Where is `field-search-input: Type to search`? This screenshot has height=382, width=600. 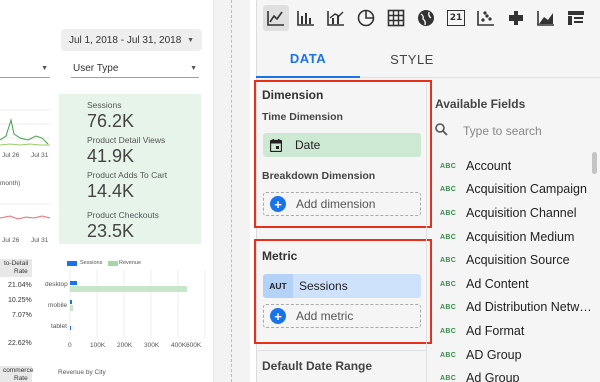
field-search-input: Type to search is located at coordinates (512, 131).